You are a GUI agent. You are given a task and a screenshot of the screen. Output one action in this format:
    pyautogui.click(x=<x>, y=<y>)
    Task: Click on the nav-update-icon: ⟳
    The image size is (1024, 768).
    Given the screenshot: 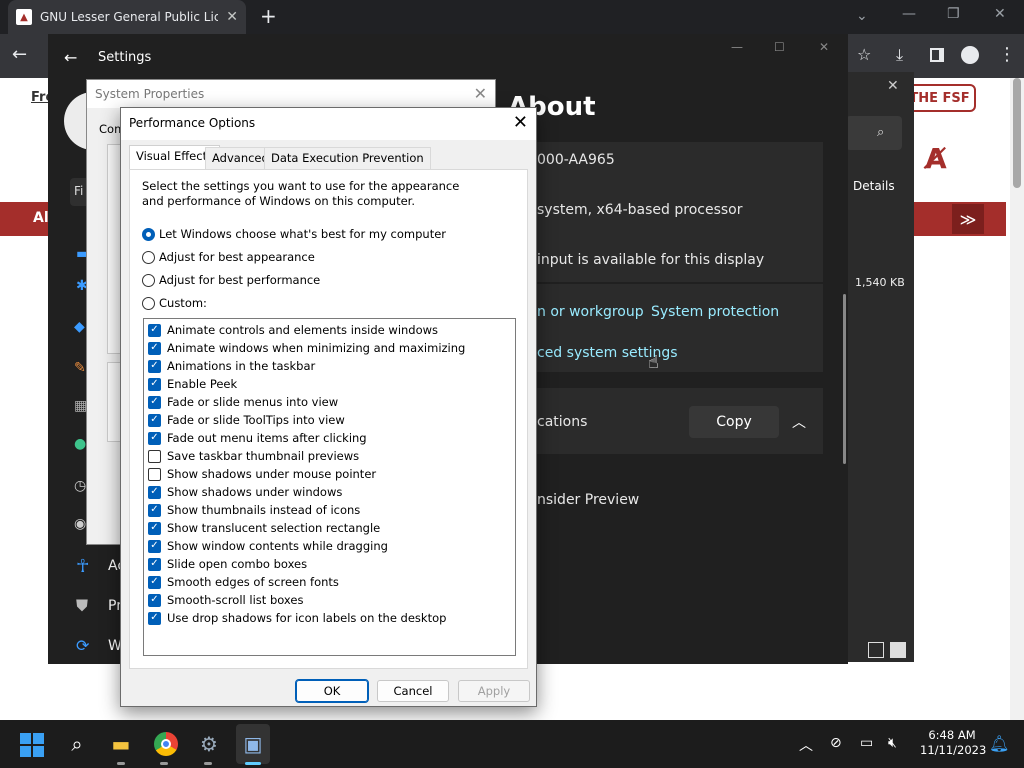 What is the action you would take?
    pyautogui.click(x=82, y=645)
    